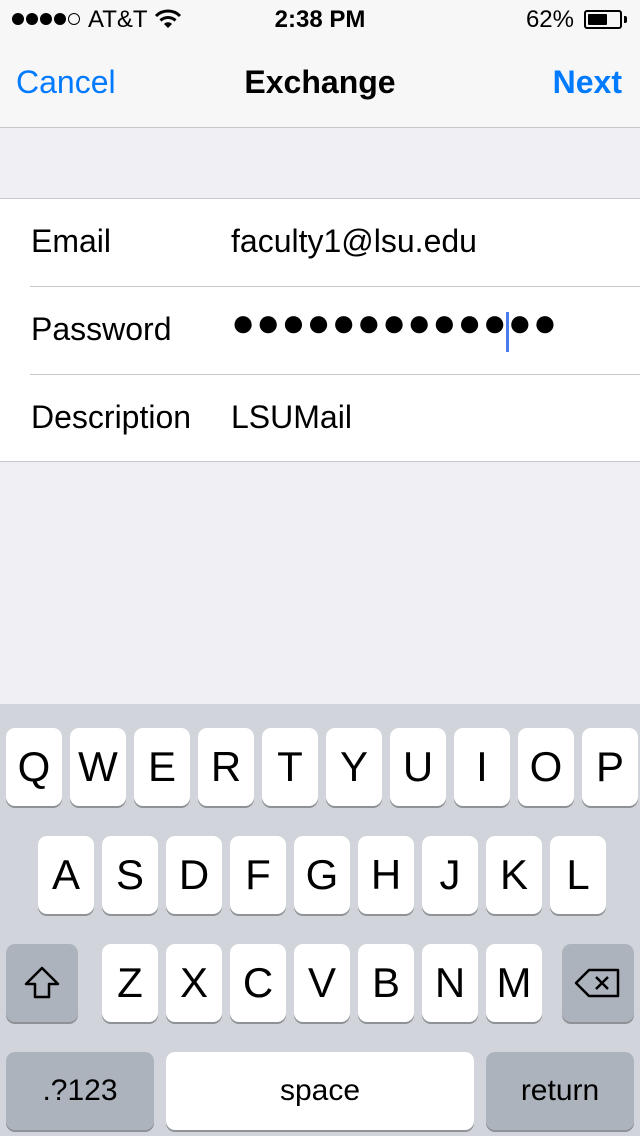 The width and height of the screenshot is (640, 1136). I want to click on return-key: return, so click(560, 1091).